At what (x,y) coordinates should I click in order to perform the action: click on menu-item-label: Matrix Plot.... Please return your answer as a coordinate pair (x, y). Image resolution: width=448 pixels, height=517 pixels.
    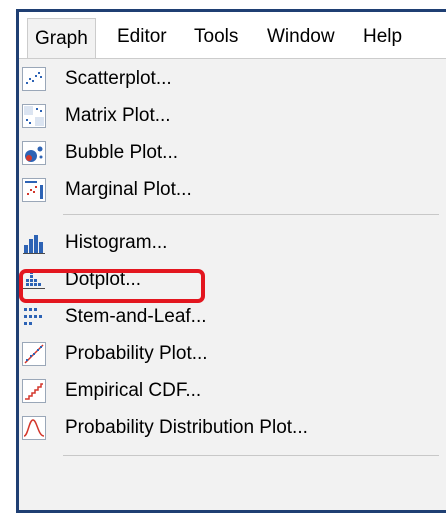
    Looking at the image, I should click on (118, 115).